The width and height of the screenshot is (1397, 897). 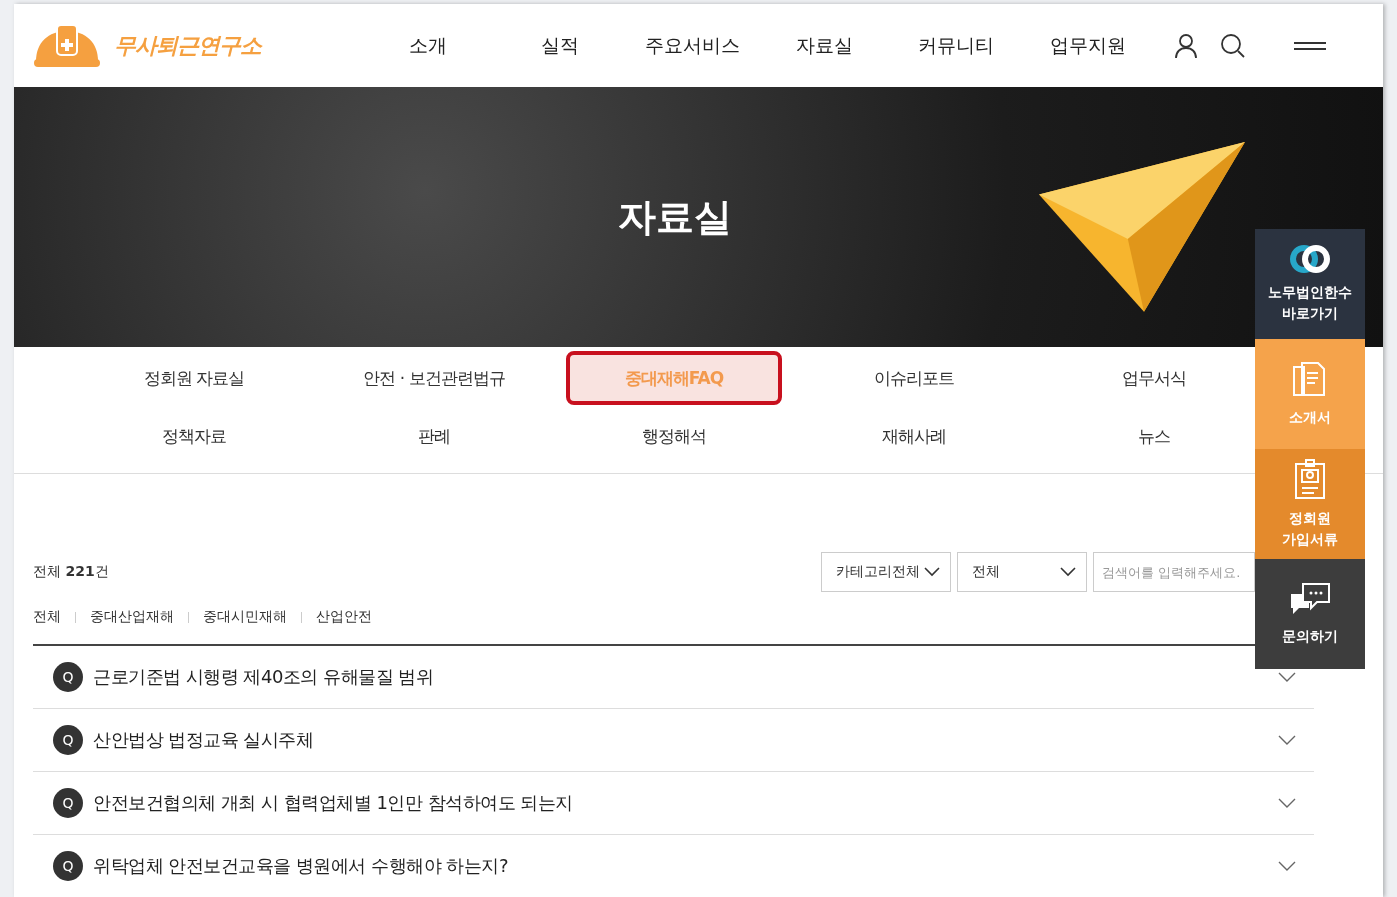 What do you see at coordinates (434, 378) in the screenshot?
I see `submenu-tab: 안전 · 보건관련법규` at bounding box center [434, 378].